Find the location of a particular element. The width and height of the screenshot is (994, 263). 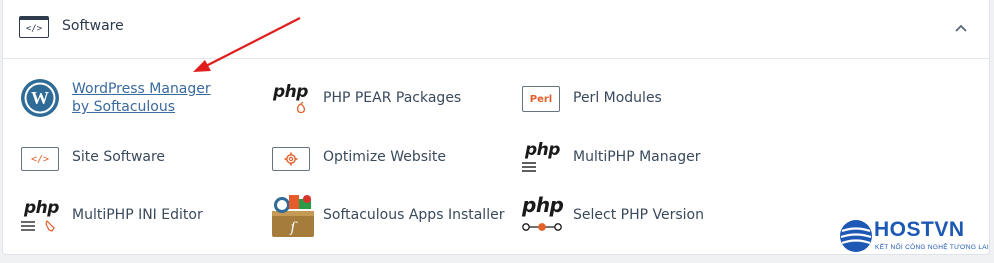

code-box-icon-text: </> is located at coordinates (40, 159).